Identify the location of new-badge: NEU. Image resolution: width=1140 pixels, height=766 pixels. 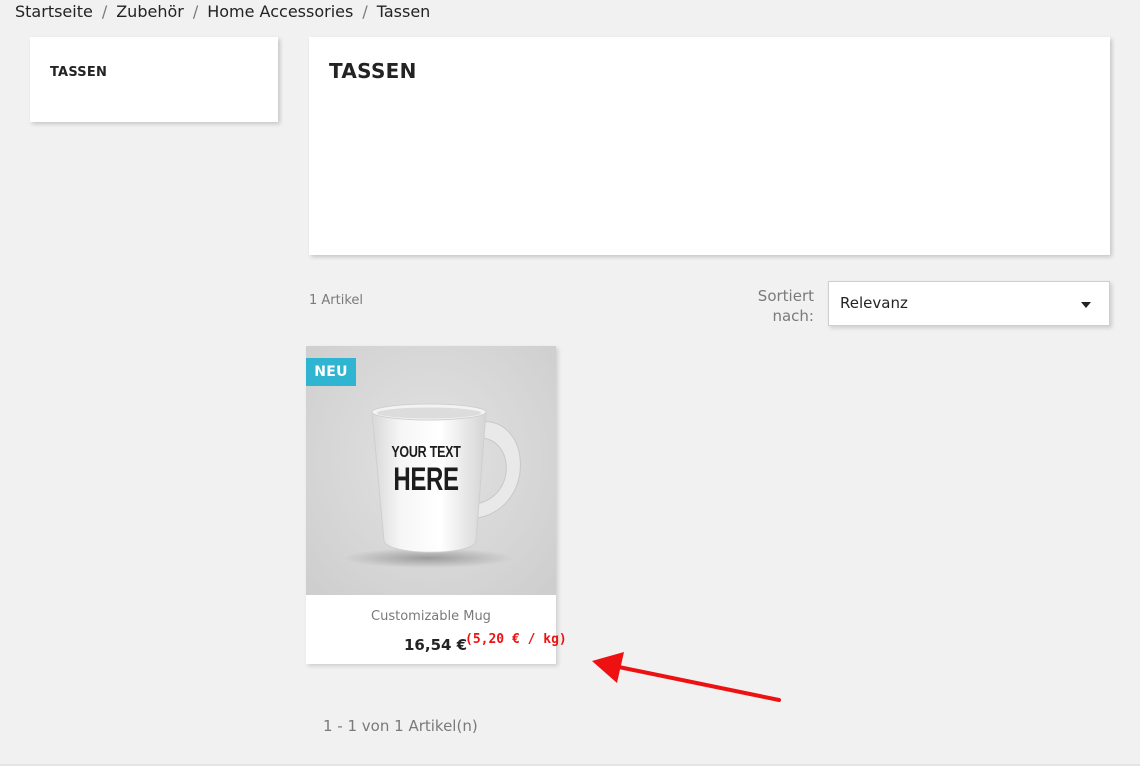
(331, 372).